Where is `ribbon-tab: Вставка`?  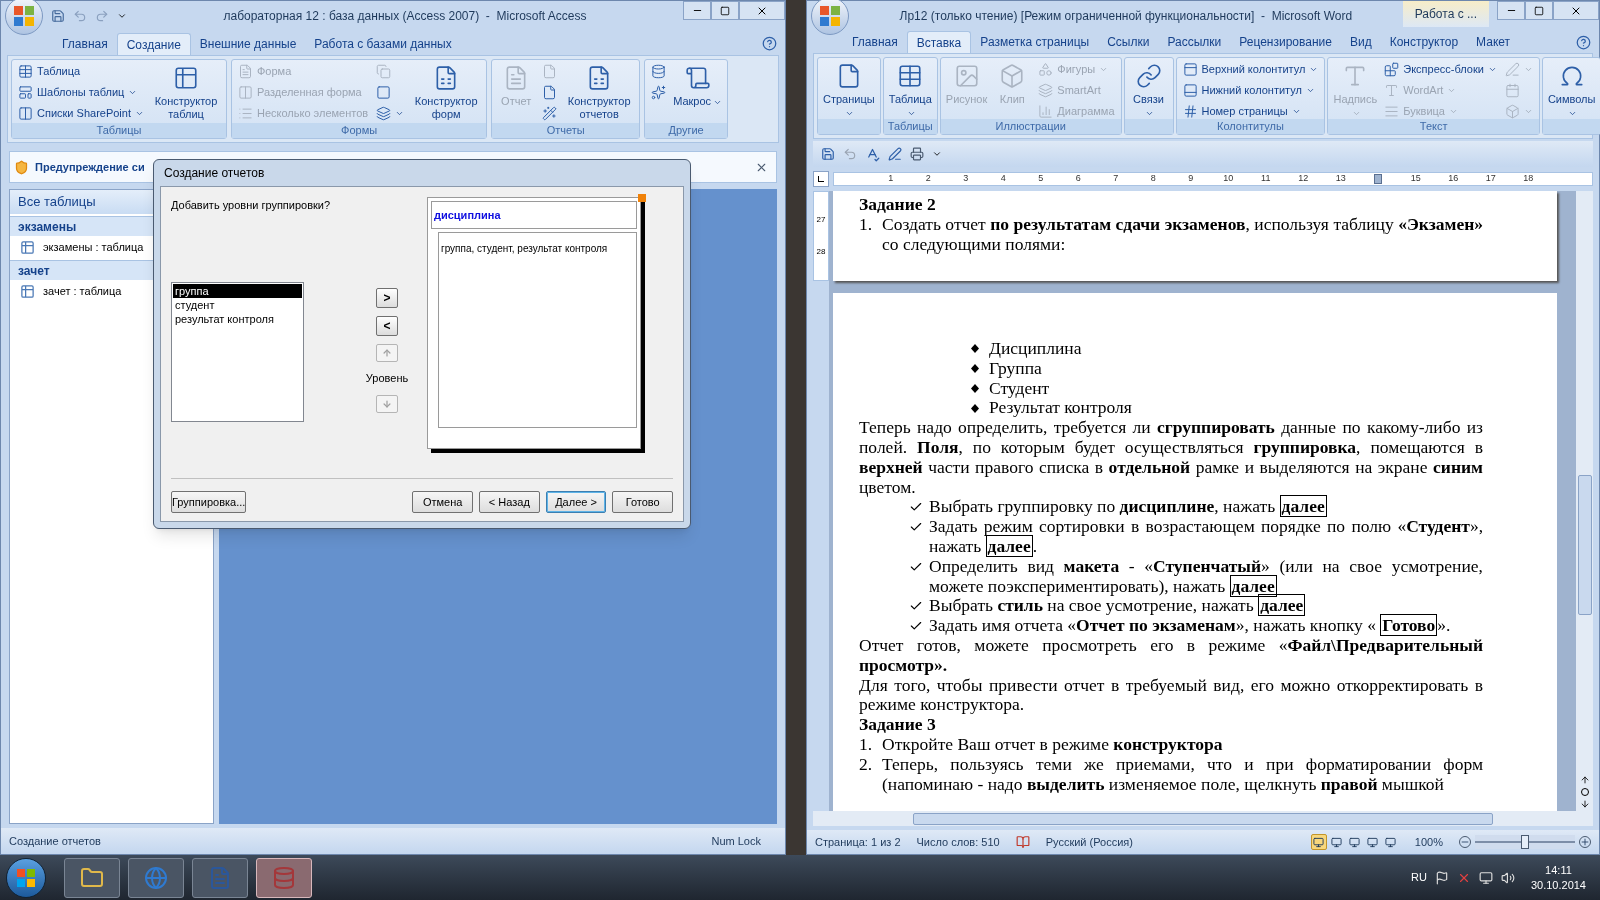
ribbon-tab: Вставка is located at coordinates (939, 42).